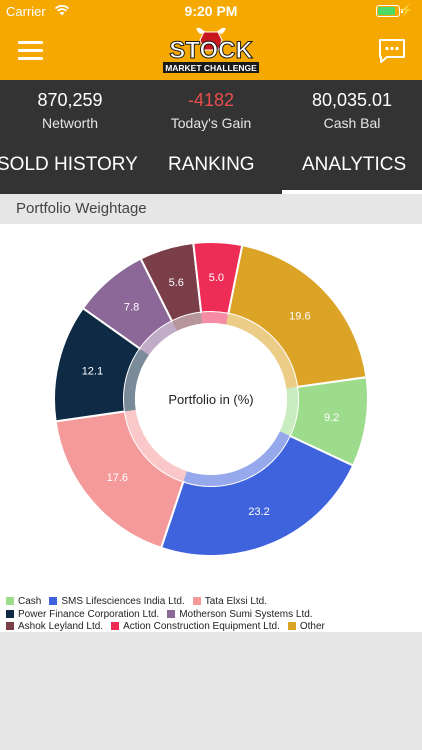 The height and width of the screenshot is (750, 422). Describe the element at coordinates (131, 307) in the screenshot. I see `donut-slice-label-5: 7.8` at that location.